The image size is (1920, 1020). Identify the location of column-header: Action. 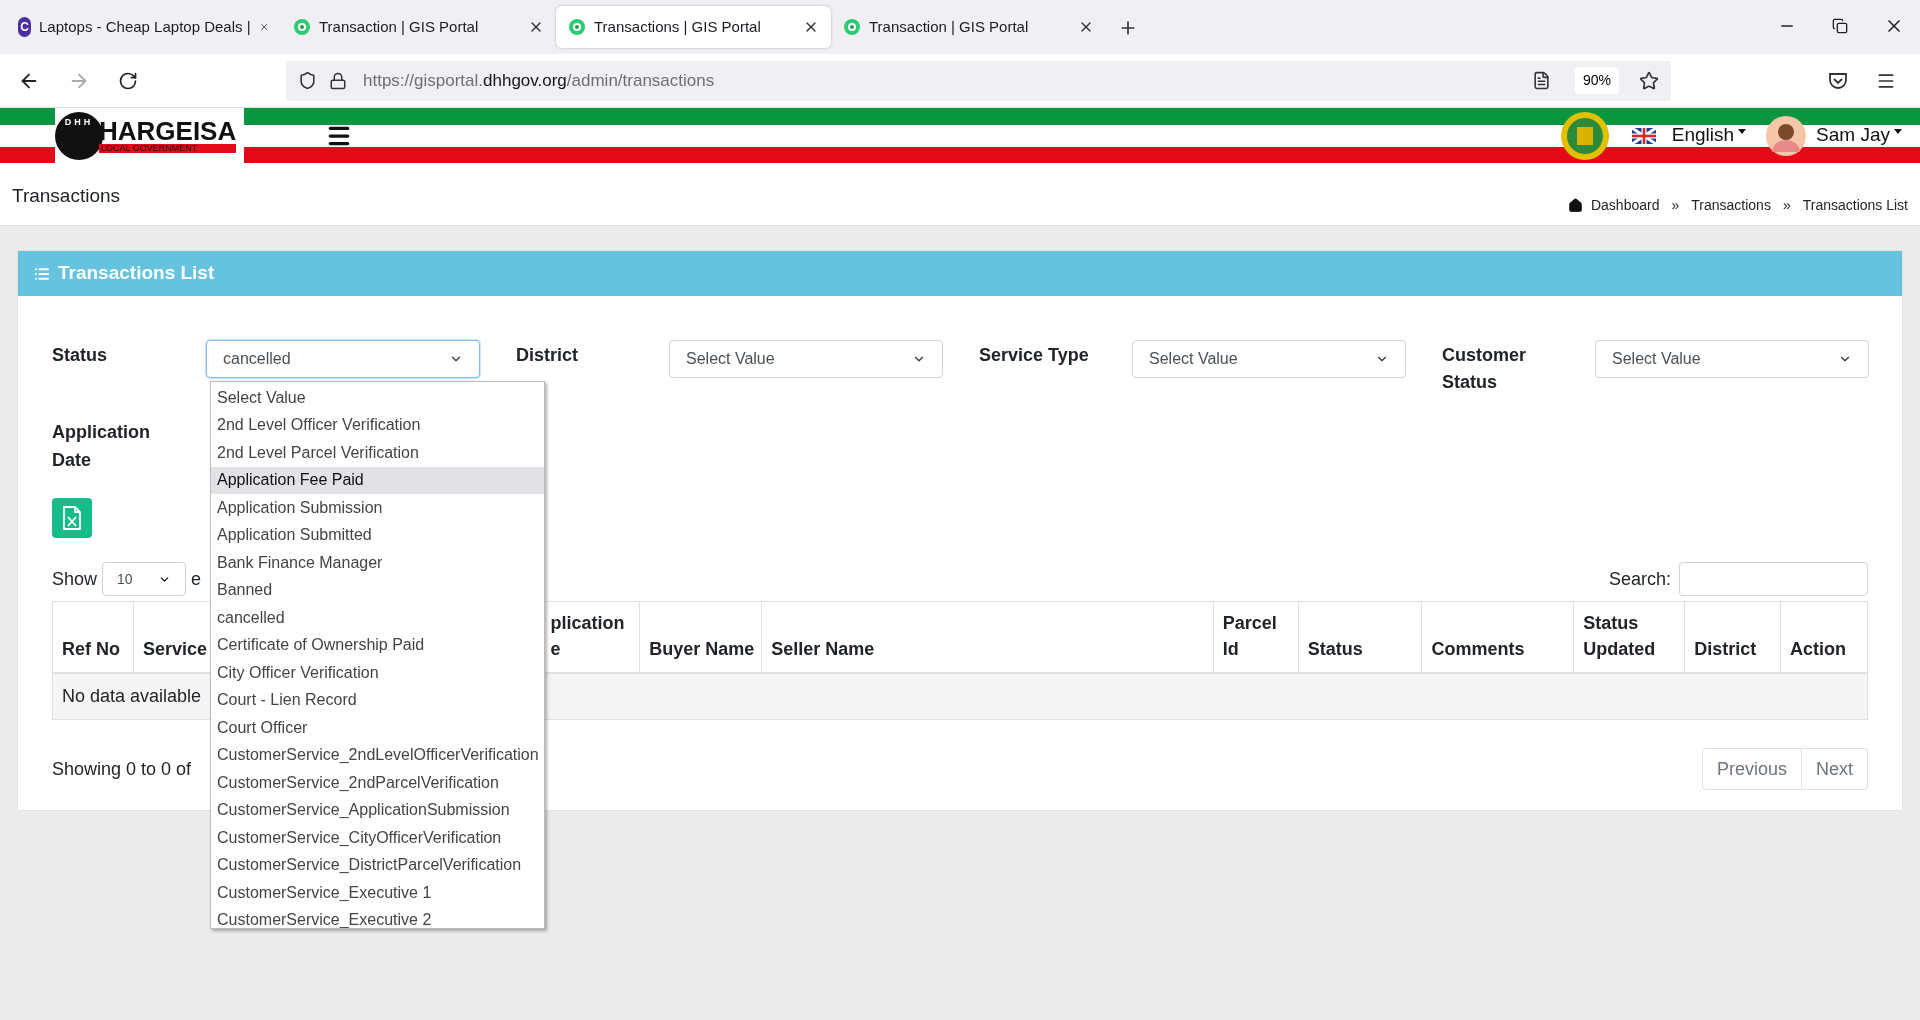
(1823, 637).